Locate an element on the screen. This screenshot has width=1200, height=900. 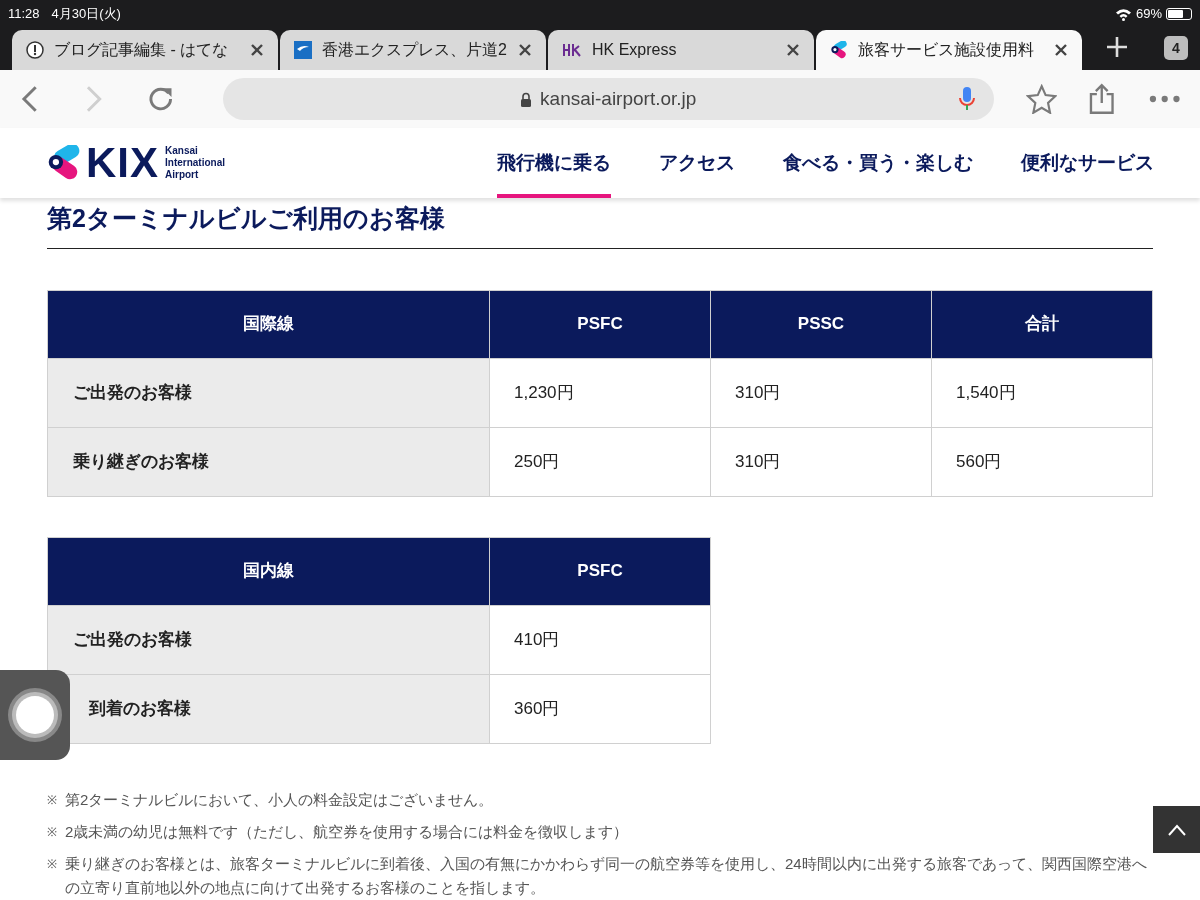
column-header: 国内線 is located at coordinates (268, 571).